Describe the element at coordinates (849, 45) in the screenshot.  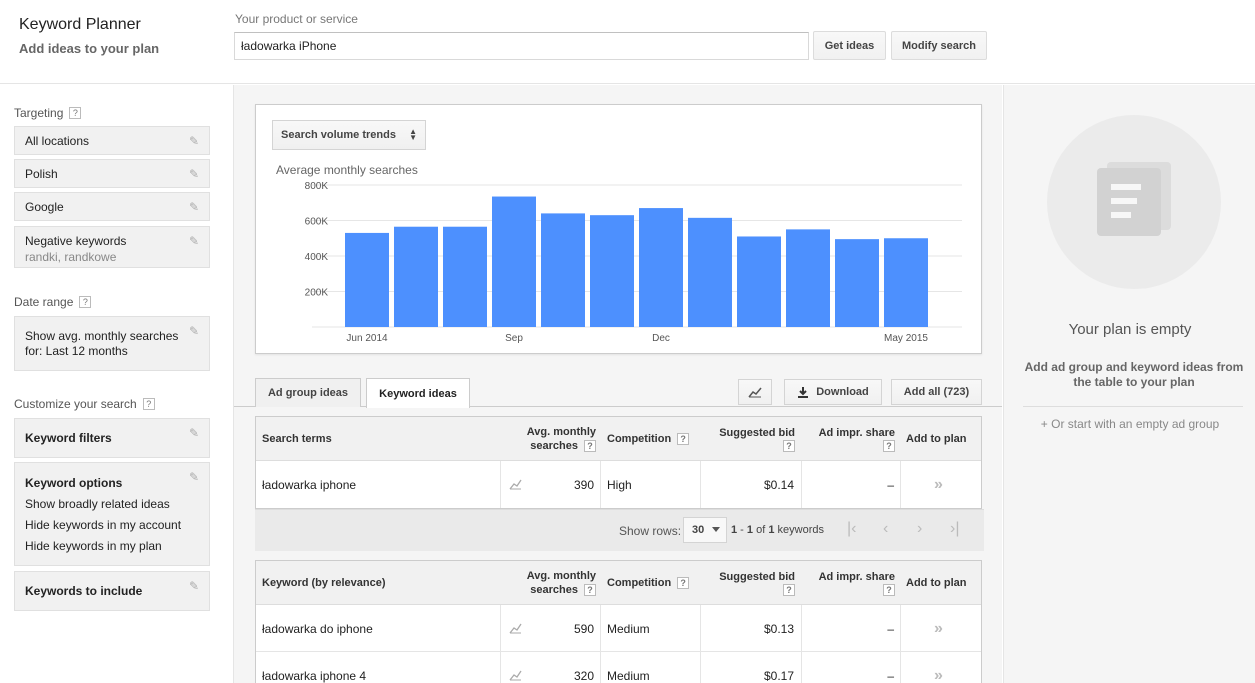
I see `get-ideas-button: Get ideas` at that location.